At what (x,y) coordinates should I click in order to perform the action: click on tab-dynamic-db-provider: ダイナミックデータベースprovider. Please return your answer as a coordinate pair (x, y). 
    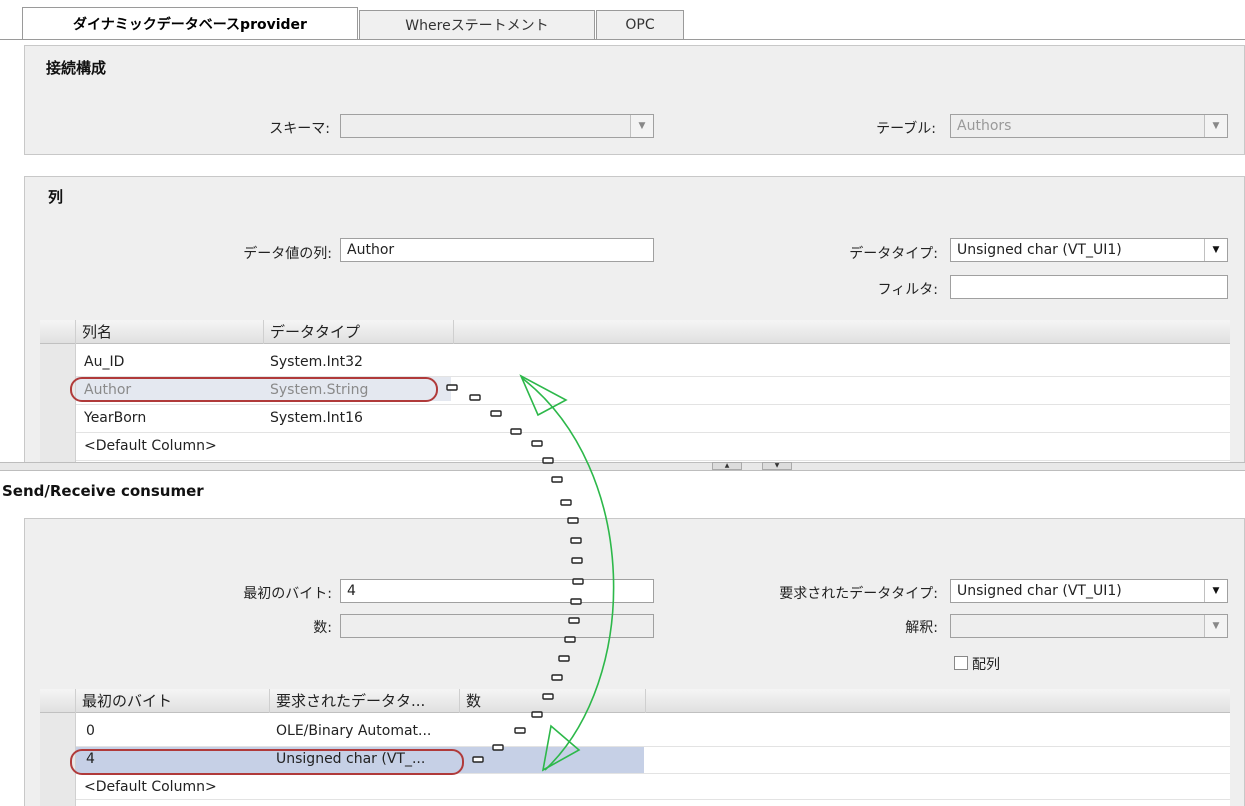
    Looking at the image, I should click on (190, 23).